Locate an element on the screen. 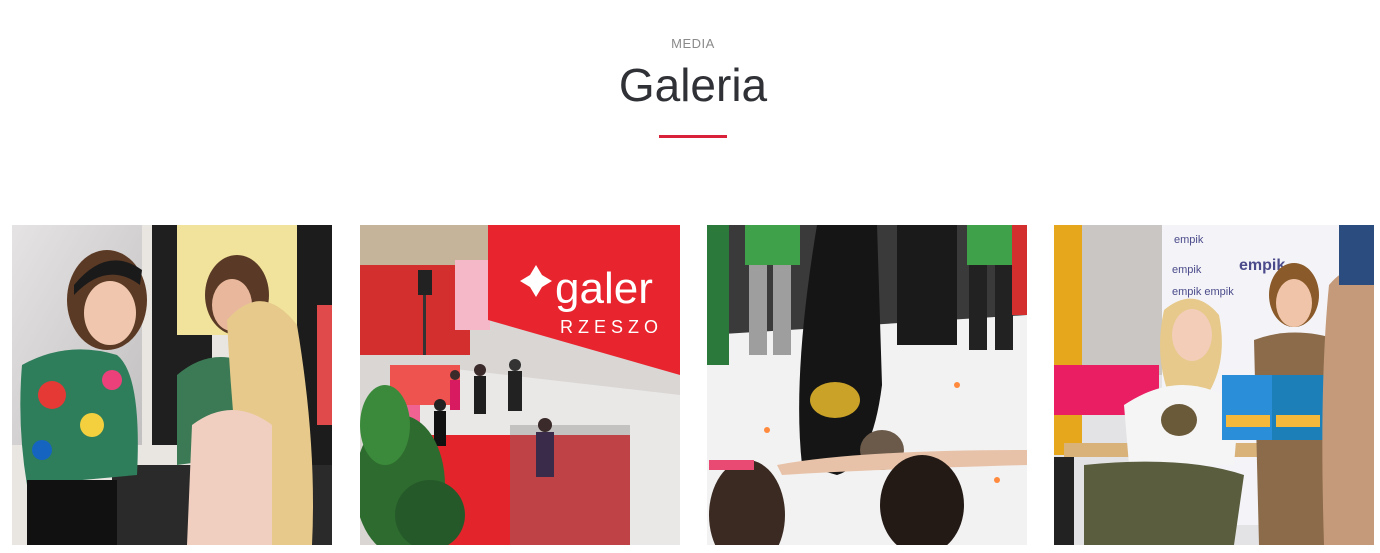 This screenshot has width=1380, height=553. svg-text: empik empik is located at coordinates (1203, 292).